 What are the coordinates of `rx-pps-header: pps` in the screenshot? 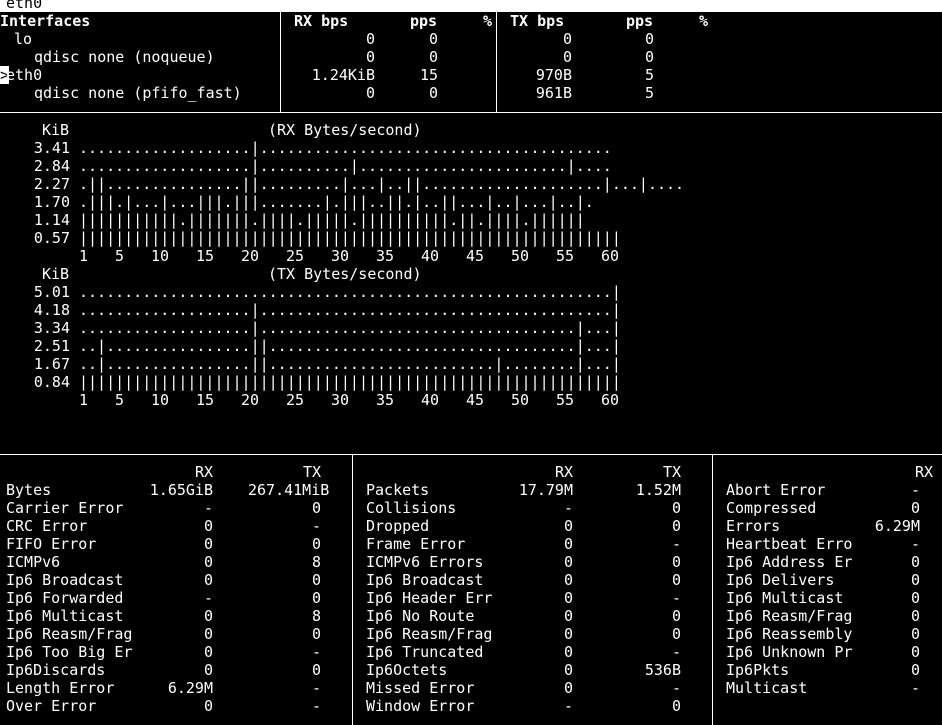 It's located at (424, 21).